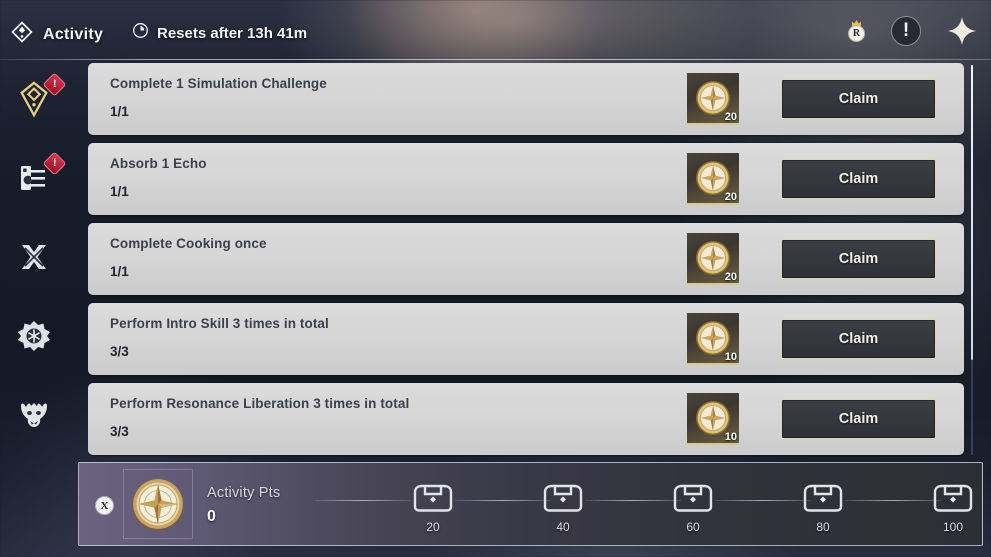 This screenshot has height=557, width=991. Describe the element at coordinates (104, 505) in the screenshot. I see `close-icon: X` at that location.